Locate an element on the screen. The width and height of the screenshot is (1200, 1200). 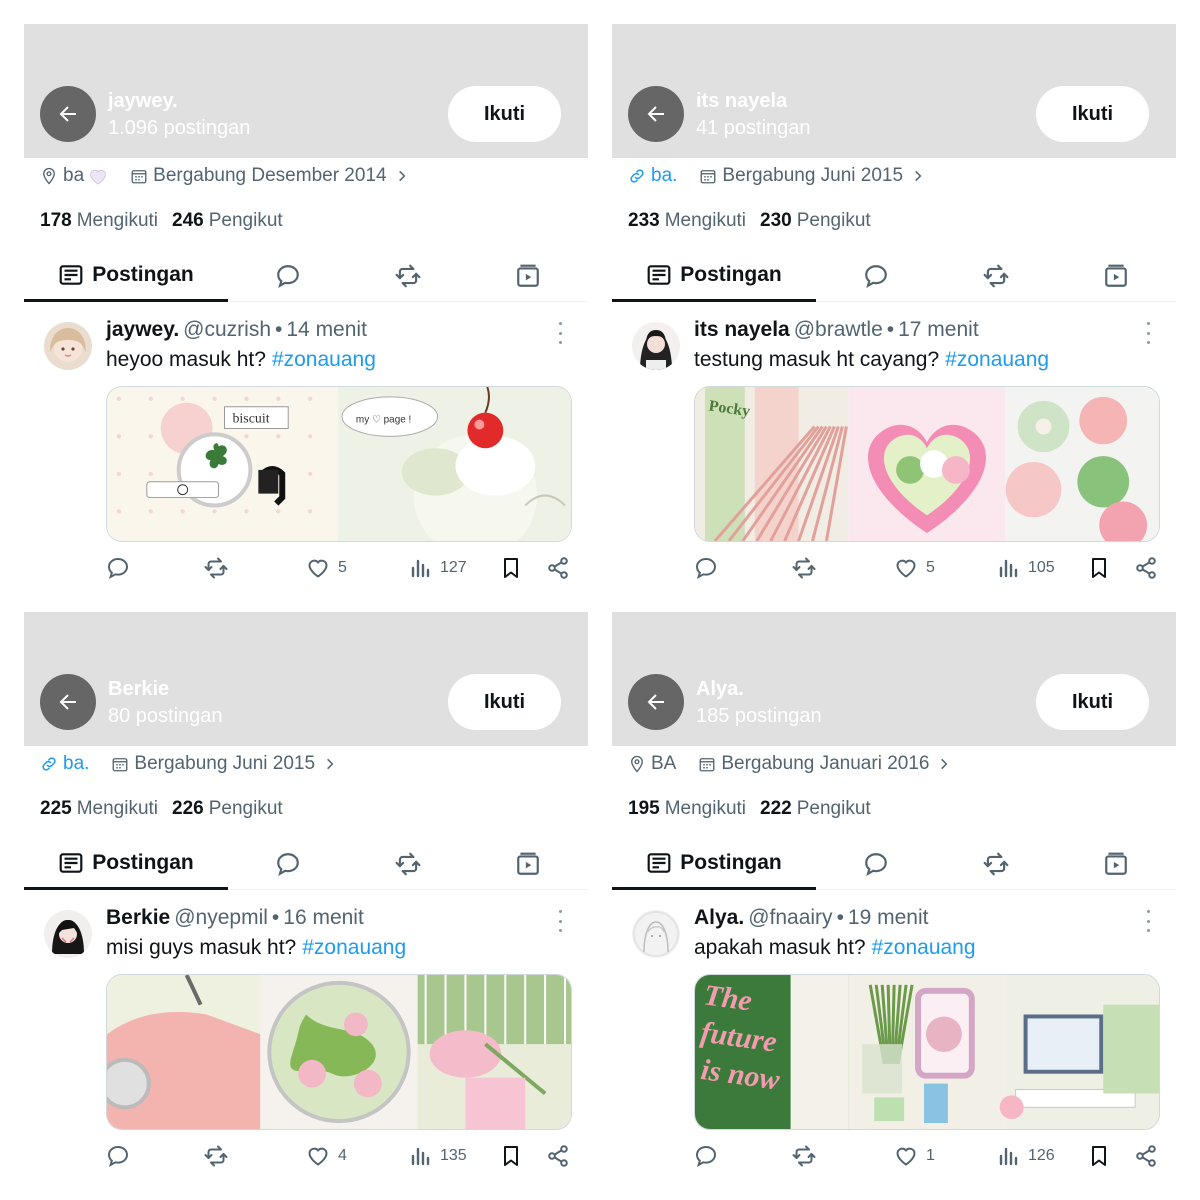
reply-icon is located at coordinates (706, 1156).